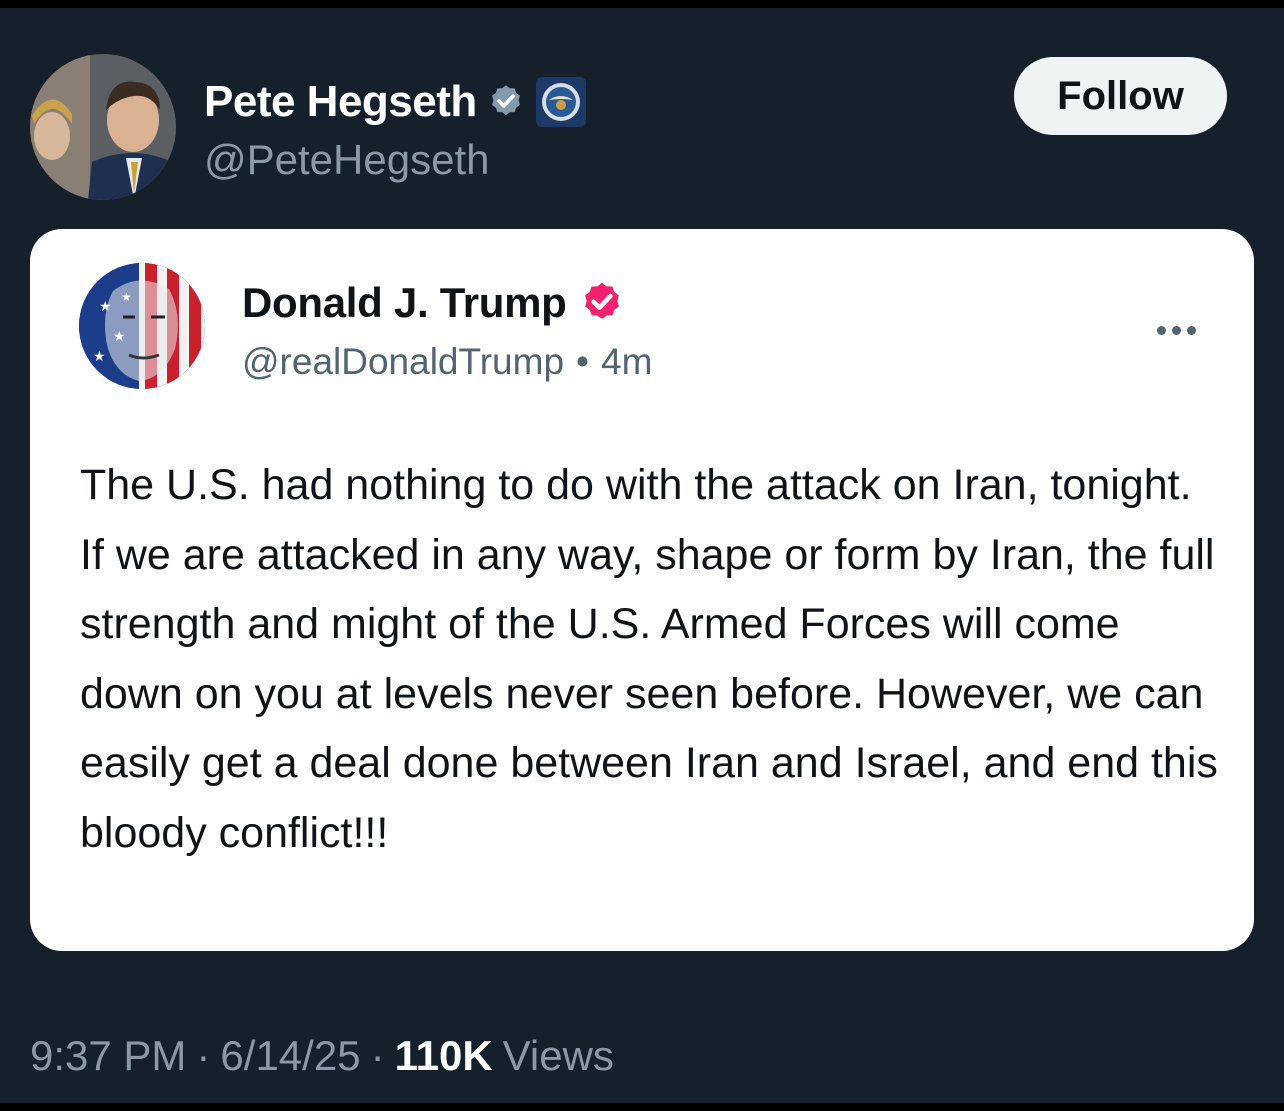  I want to click on views-label: Views, so click(558, 1055).